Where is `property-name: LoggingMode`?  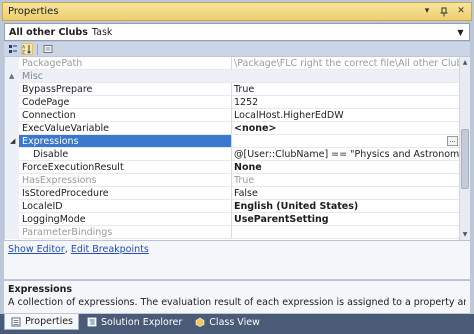
property-name: LoggingMode is located at coordinates (125, 219).